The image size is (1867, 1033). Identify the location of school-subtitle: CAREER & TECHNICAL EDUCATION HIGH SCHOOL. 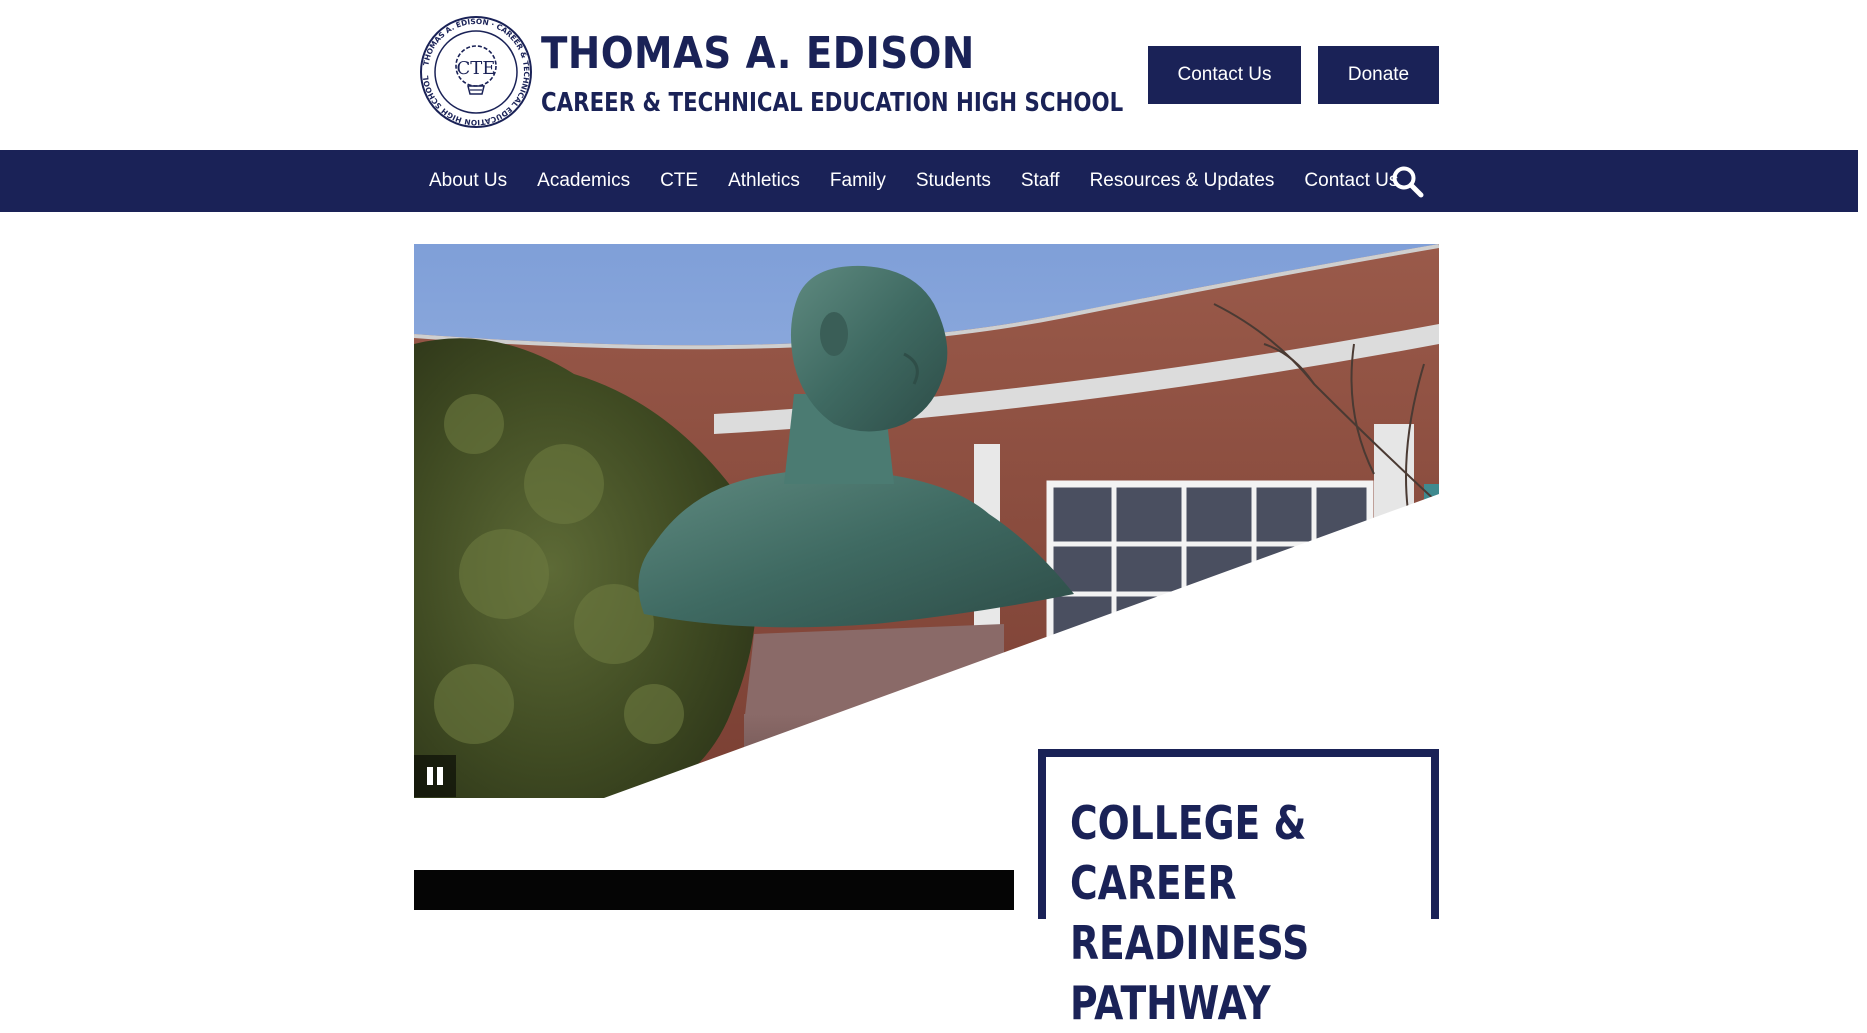
(832, 103).